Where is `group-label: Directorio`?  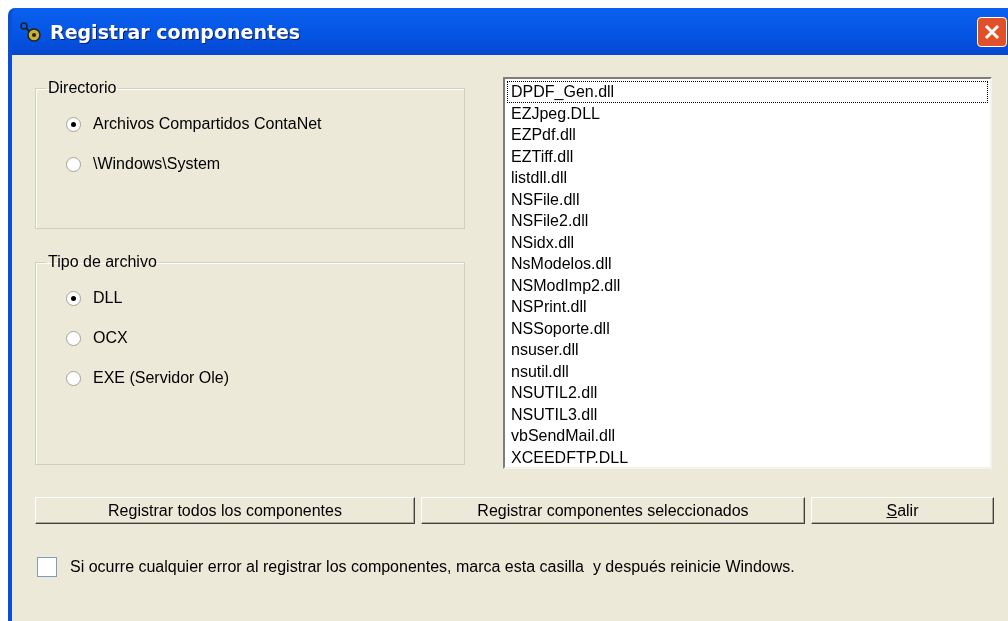
group-label: Directorio is located at coordinates (82, 88).